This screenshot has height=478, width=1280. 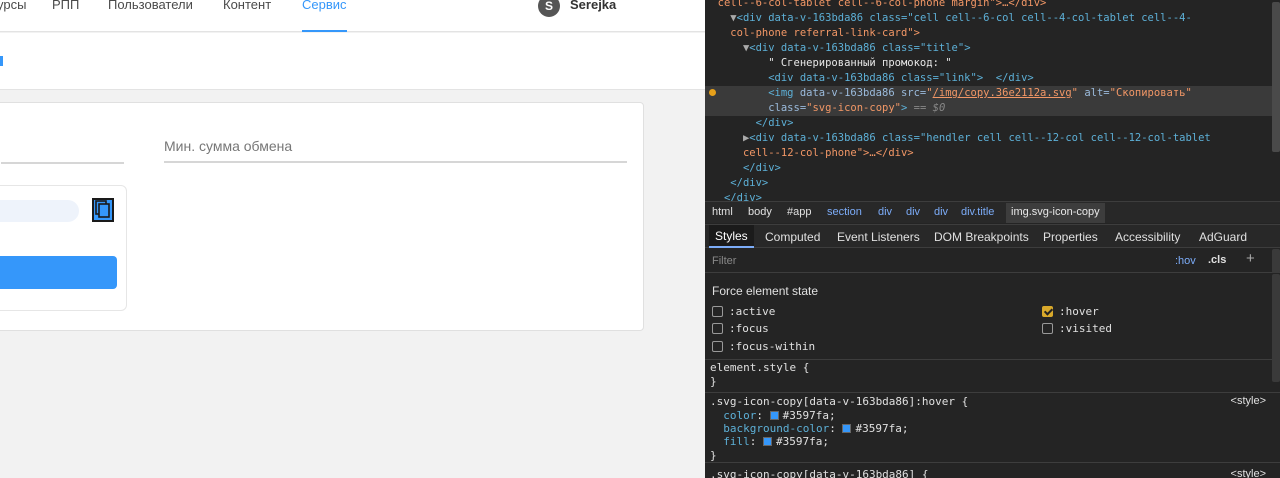 What do you see at coordinates (1077, 328) in the screenshot?
I see `state-visited-checkbox: :visited` at bounding box center [1077, 328].